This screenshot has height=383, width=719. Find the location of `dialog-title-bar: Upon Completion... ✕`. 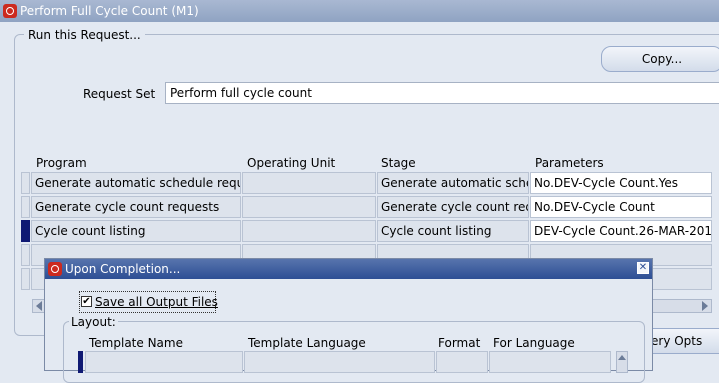

dialog-title-bar: Upon Completion... ✕ is located at coordinates (348, 269).